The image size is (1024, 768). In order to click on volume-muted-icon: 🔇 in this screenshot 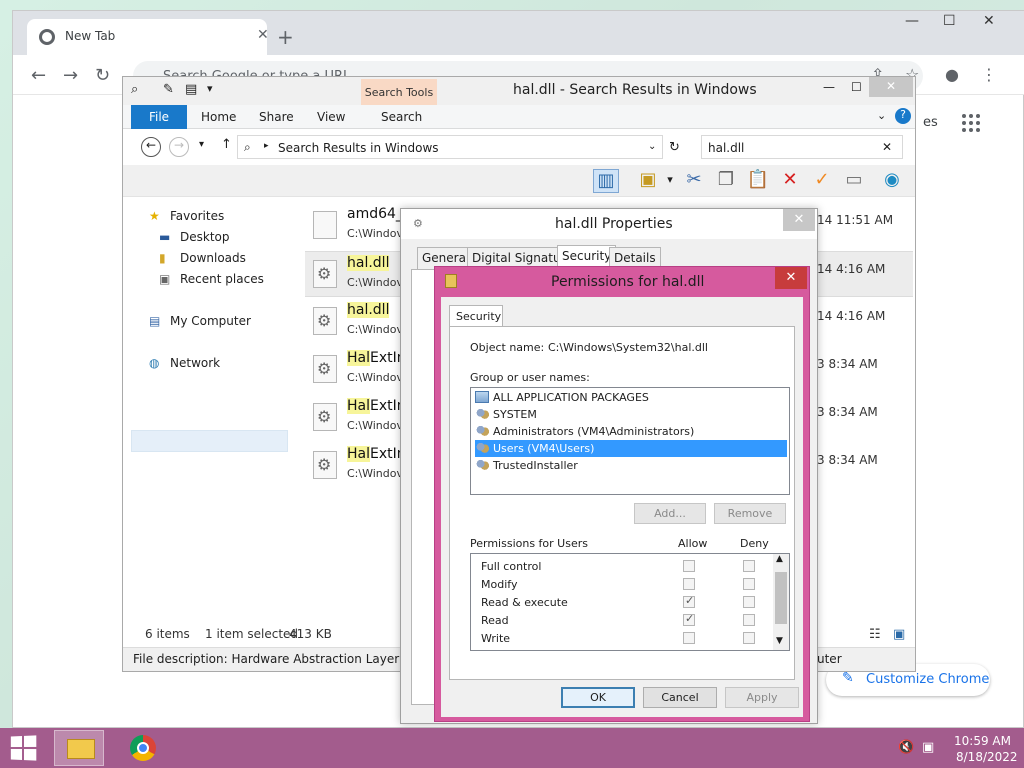, I will do `click(906, 747)`.